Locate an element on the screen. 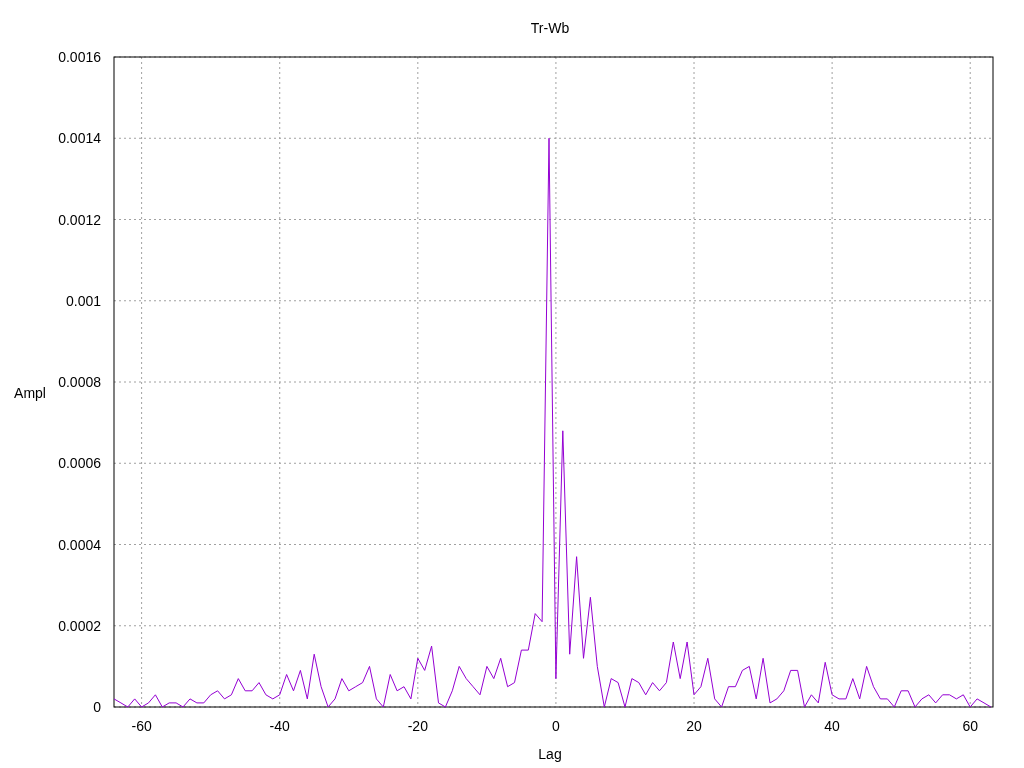 The width and height of the screenshot is (1024, 768). y-tick-label: 0.001 is located at coordinates (83, 300).